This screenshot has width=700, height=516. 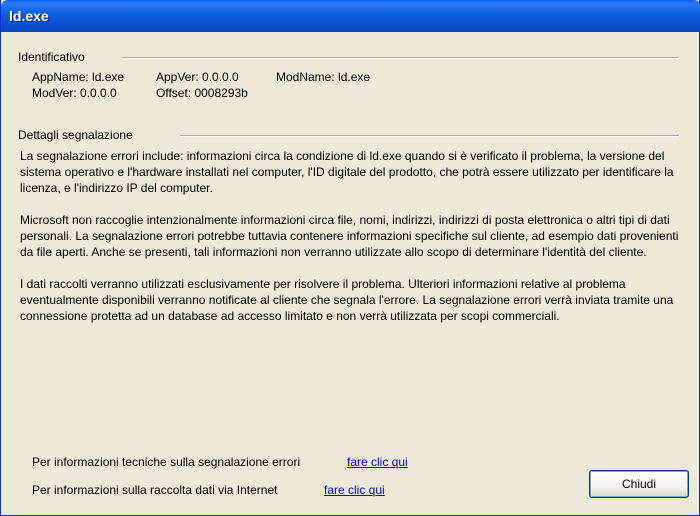 What do you see at coordinates (78, 77) in the screenshot?
I see `app-name: AppName: ld.exe` at bounding box center [78, 77].